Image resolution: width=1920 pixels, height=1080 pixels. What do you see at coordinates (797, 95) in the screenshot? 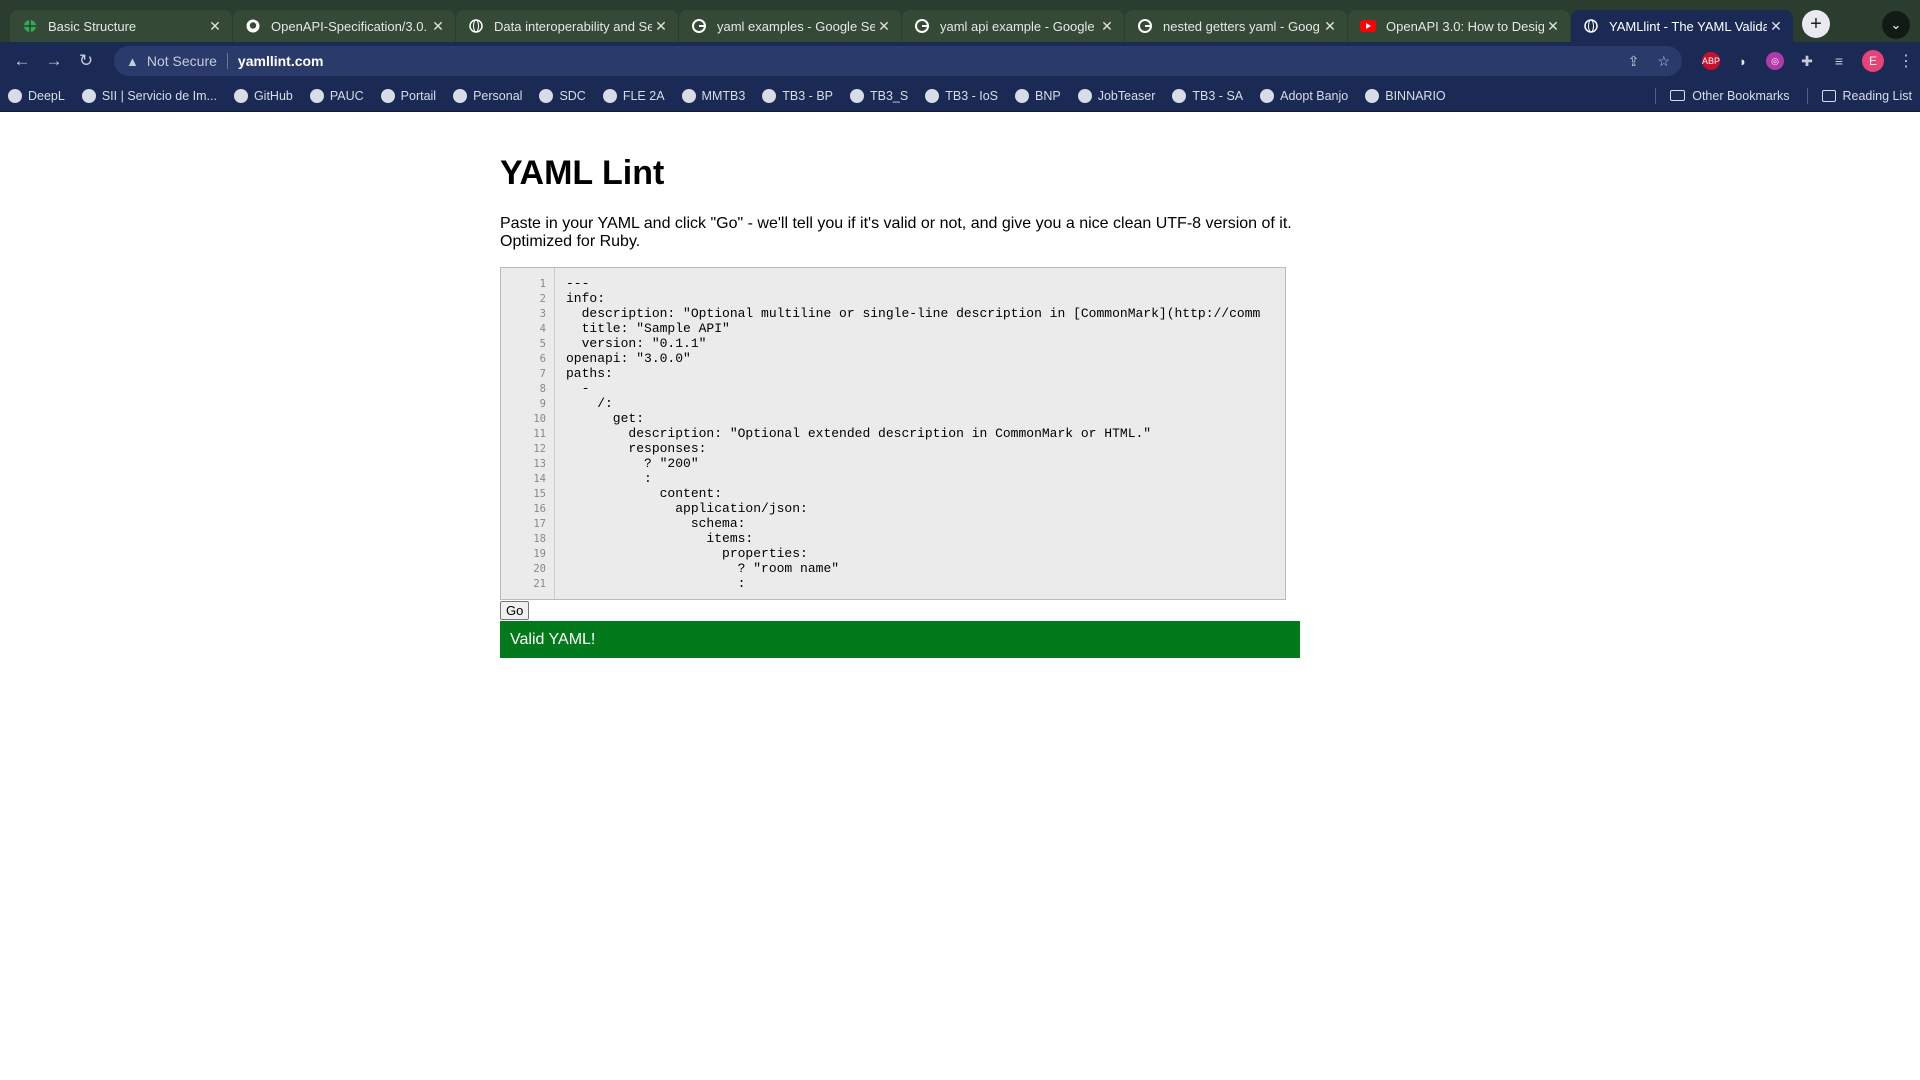
I see `bookmark-item: TB3 - BP` at bounding box center [797, 95].